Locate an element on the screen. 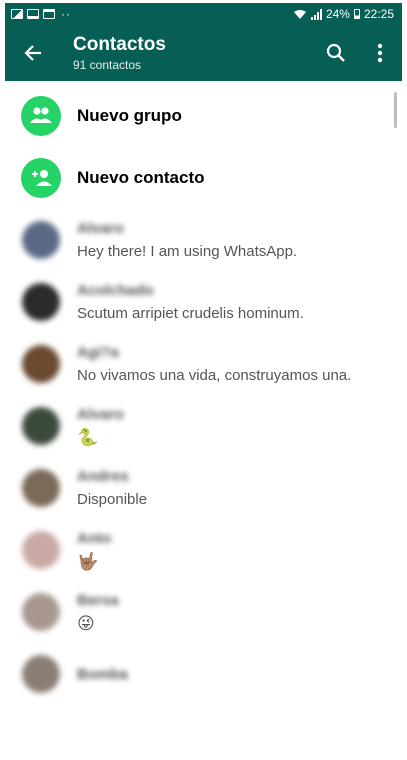 Image resolution: width=407 pixels, height=760 pixels. contact-name: Agi?a is located at coordinates (98, 352).